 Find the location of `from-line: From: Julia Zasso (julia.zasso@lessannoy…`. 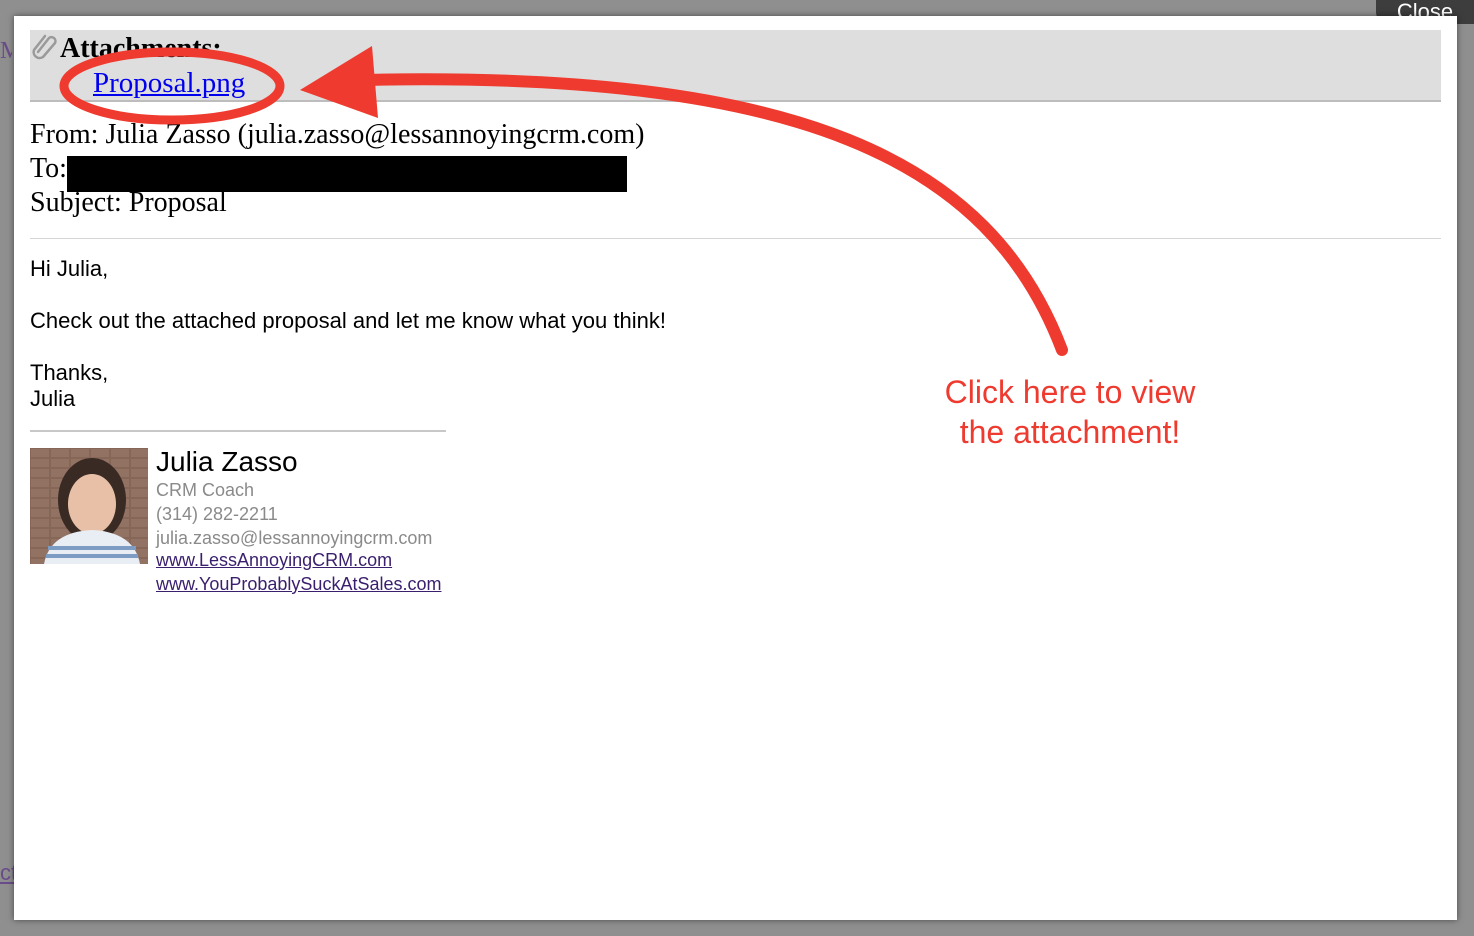

from-line: From: Julia Zasso (julia.zasso@lessannoy… is located at coordinates (337, 134).